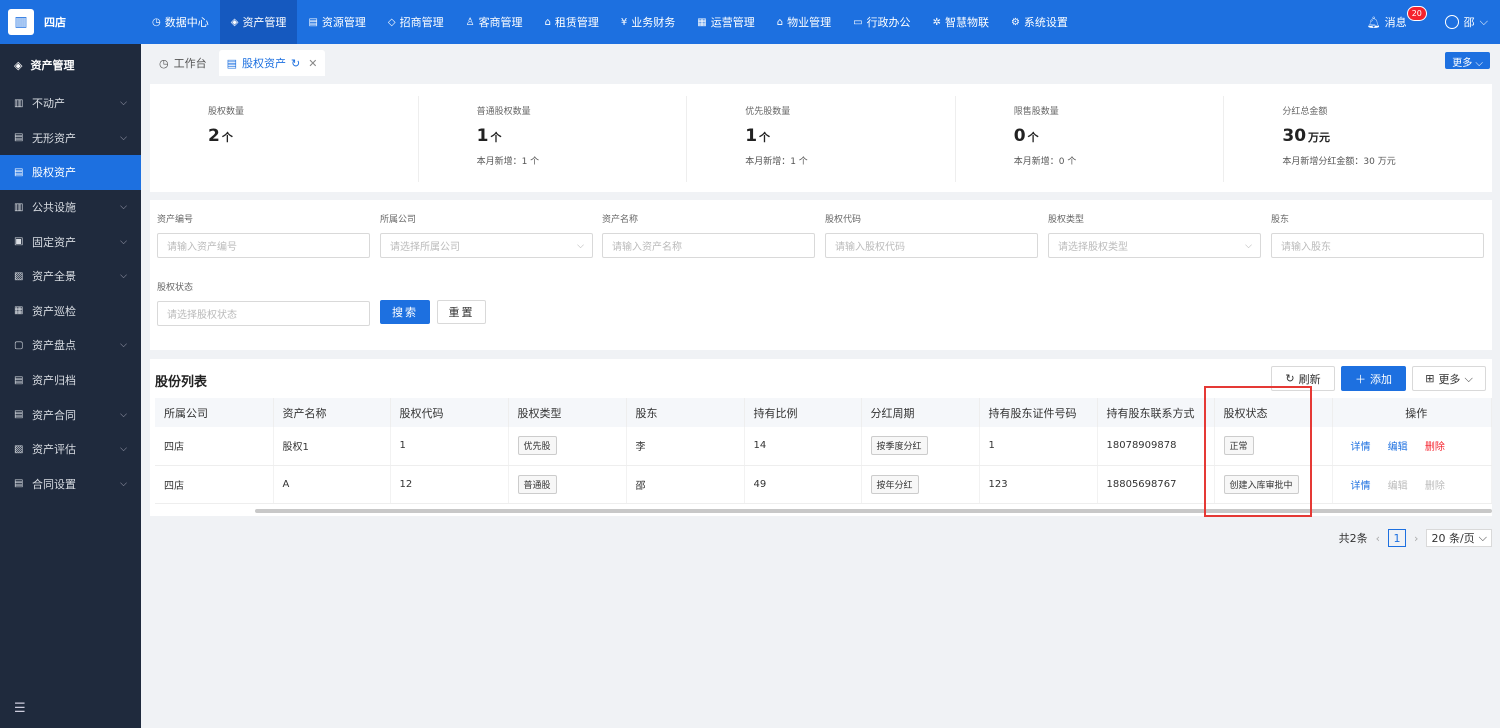 Image resolution: width=1500 pixels, height=728 pixels. What do you see at coordinates (175, 220) in the screenshot?
I see `filter-label: 资产编号` at bounding box center [175, 220].